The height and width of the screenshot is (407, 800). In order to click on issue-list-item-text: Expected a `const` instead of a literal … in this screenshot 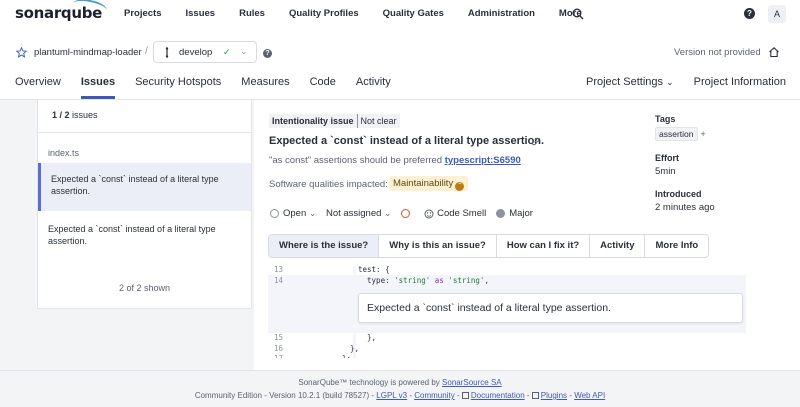, I will do `click(135, 185)`.